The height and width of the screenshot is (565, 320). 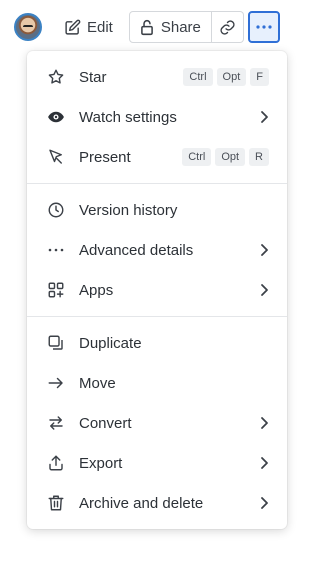 What do you see at coordinates (56, 210) in the screenshot?
I see `clock-icon` at bounding box center [56, 210].